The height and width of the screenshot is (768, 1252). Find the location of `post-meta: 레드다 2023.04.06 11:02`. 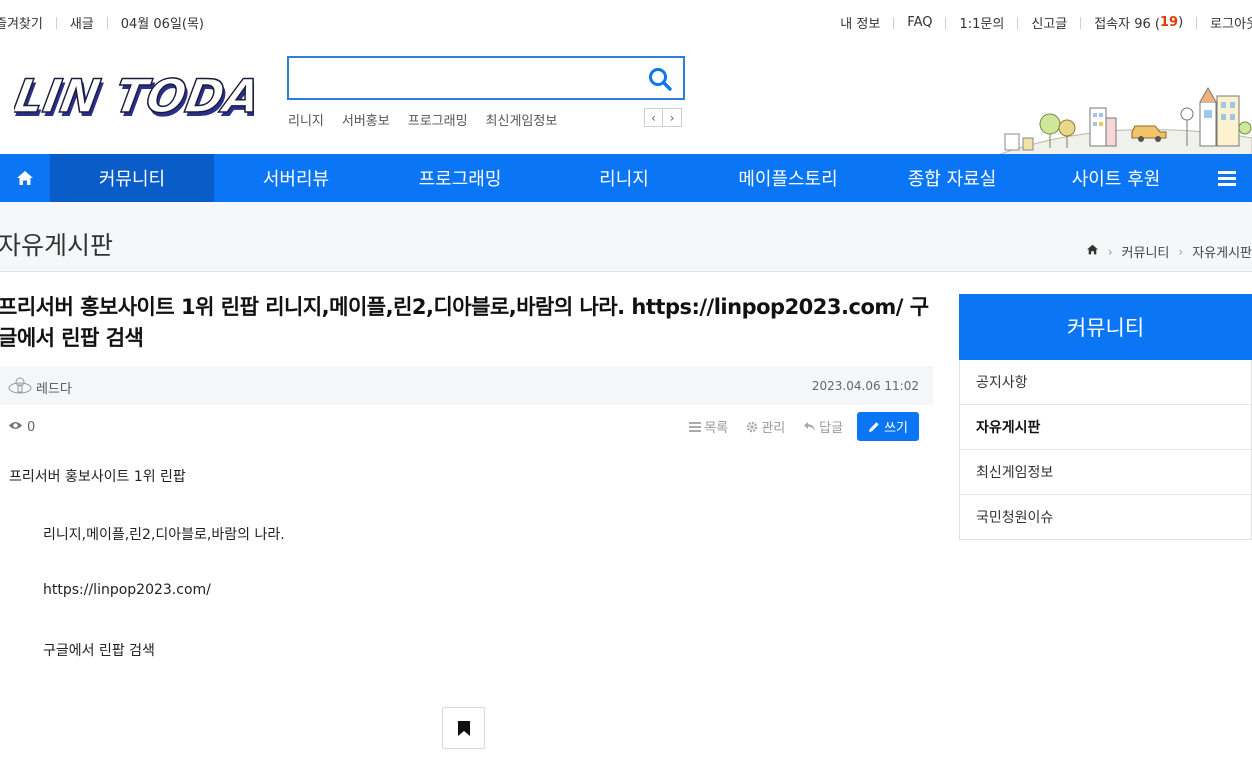

post-meta: 레드다 2023.04.06 11:02 is located at coordinates (466, 385).